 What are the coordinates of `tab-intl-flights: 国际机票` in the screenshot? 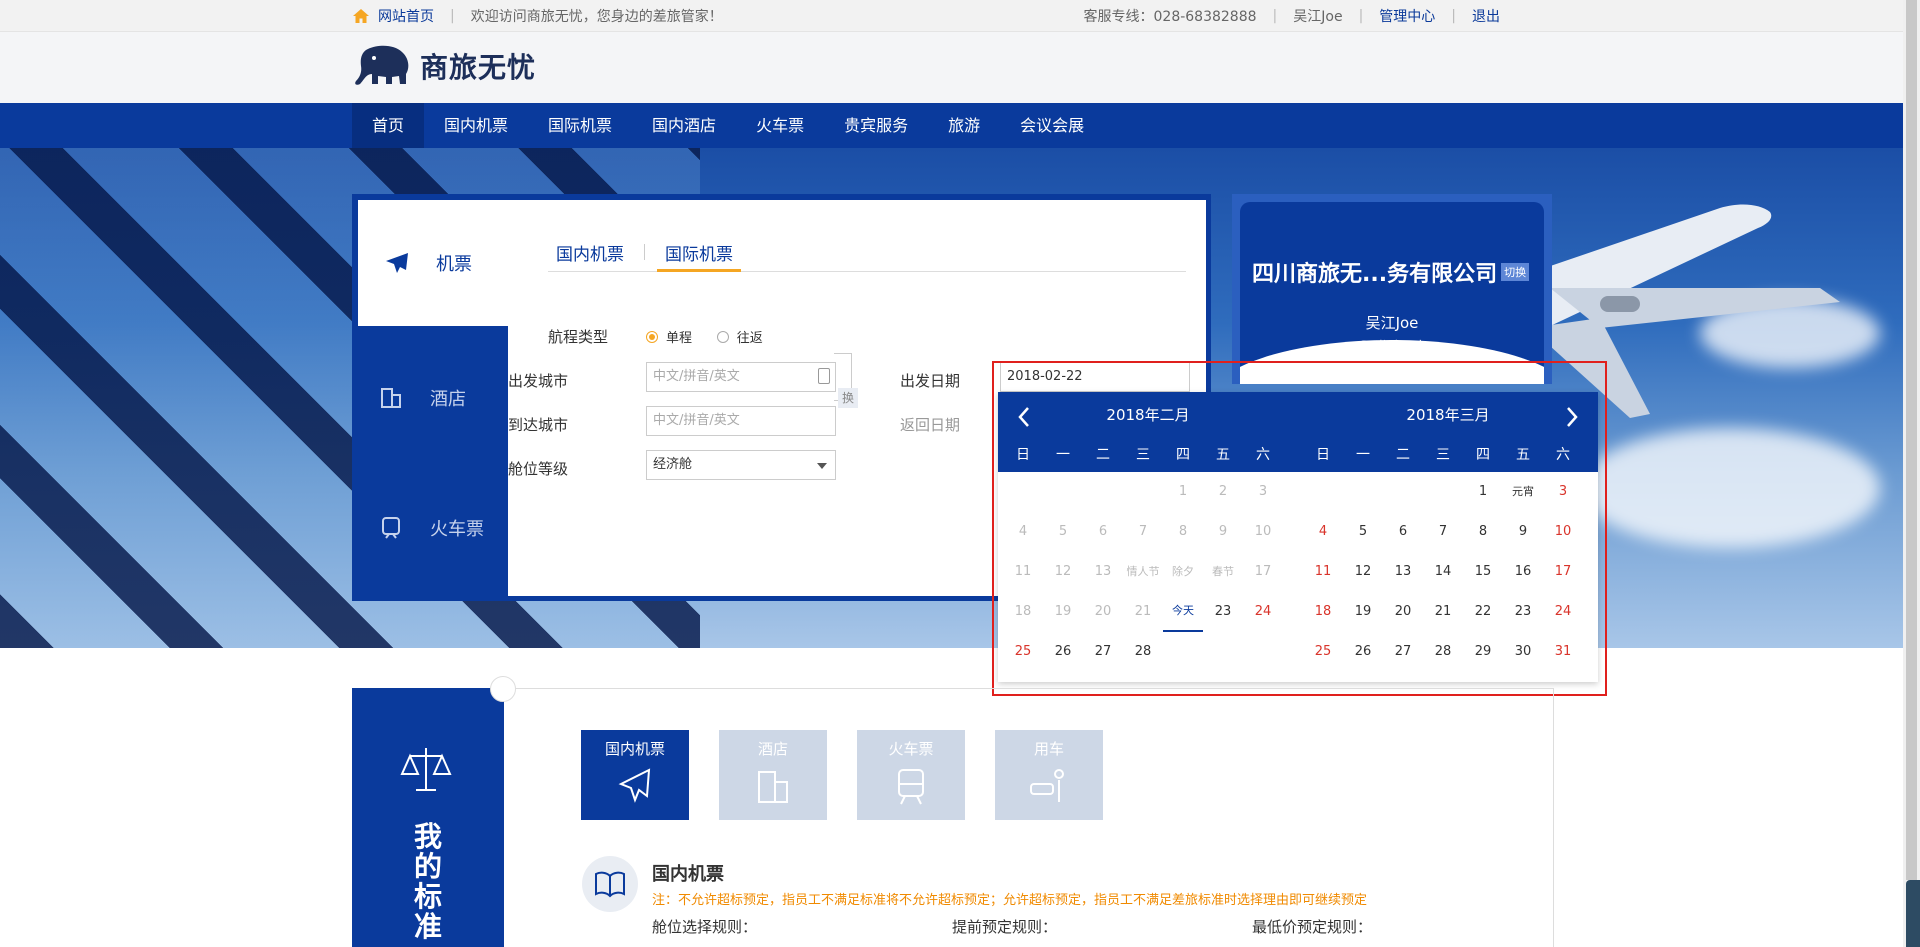 It's located at (699, 256).